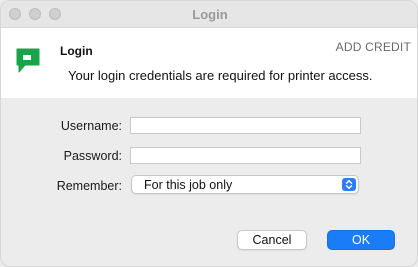 Image resolution: width=418 pixels, height=267 pixels. Describe the element at coordinates (245, 155) in the screenshot. I see `password-field` at that location.